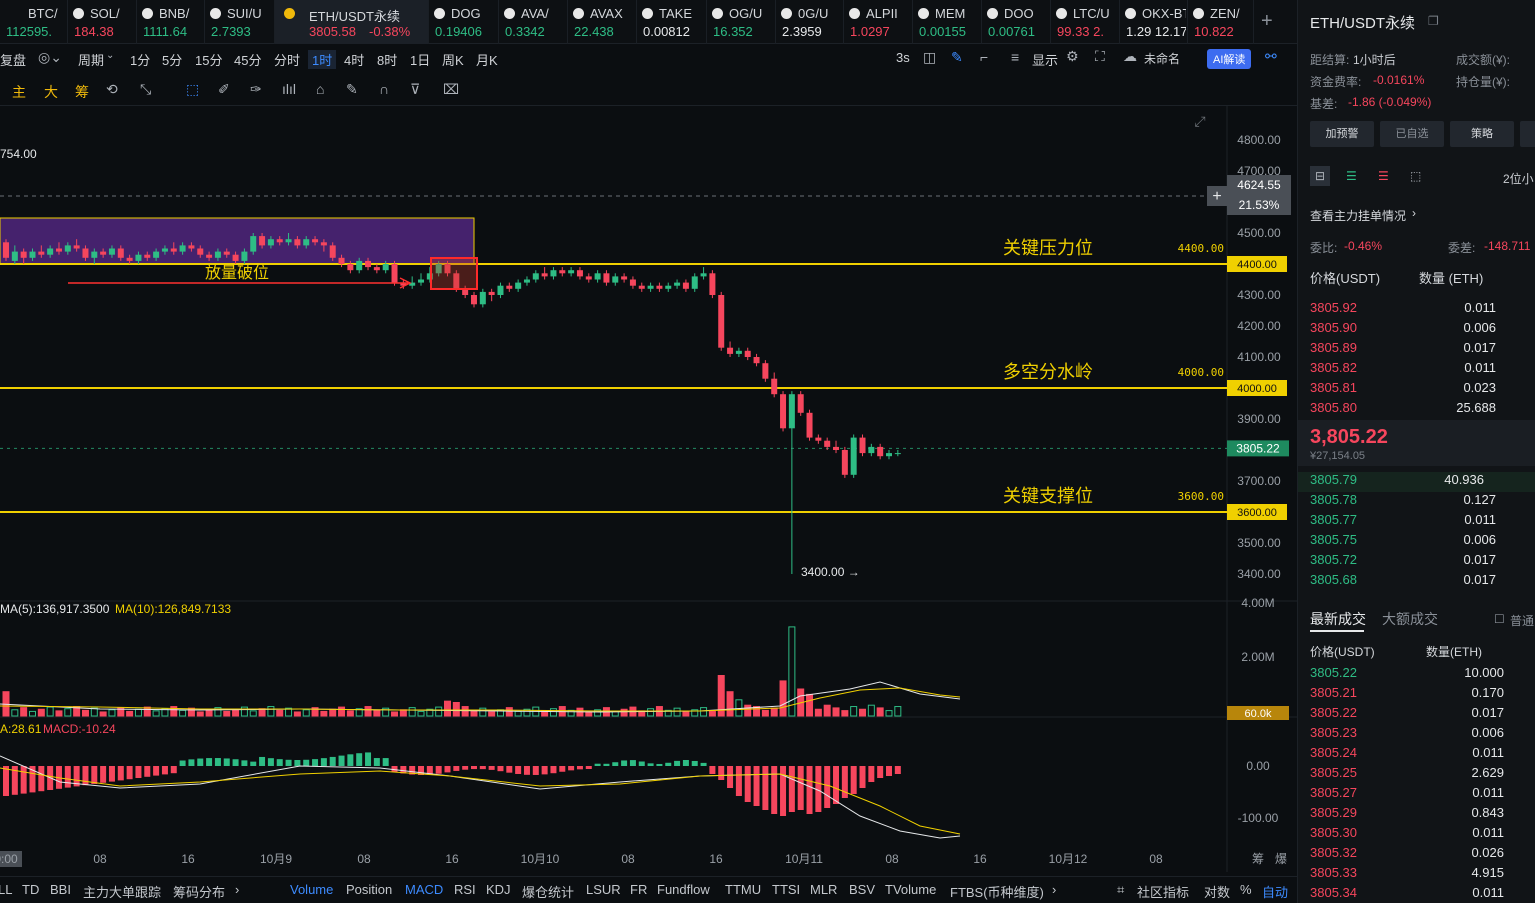 The width and height of the screenshot is (1535, 903). What do you see at coordinates (1054, 889) in the screenshot?
I see `chevron-right-icon: ›` at bounding box center [1054, 889].